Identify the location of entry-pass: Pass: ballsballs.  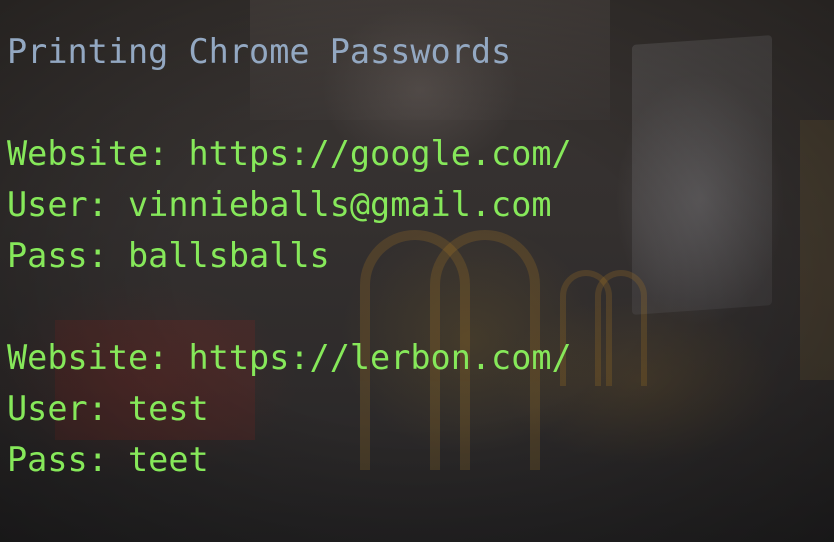
(168, 255).